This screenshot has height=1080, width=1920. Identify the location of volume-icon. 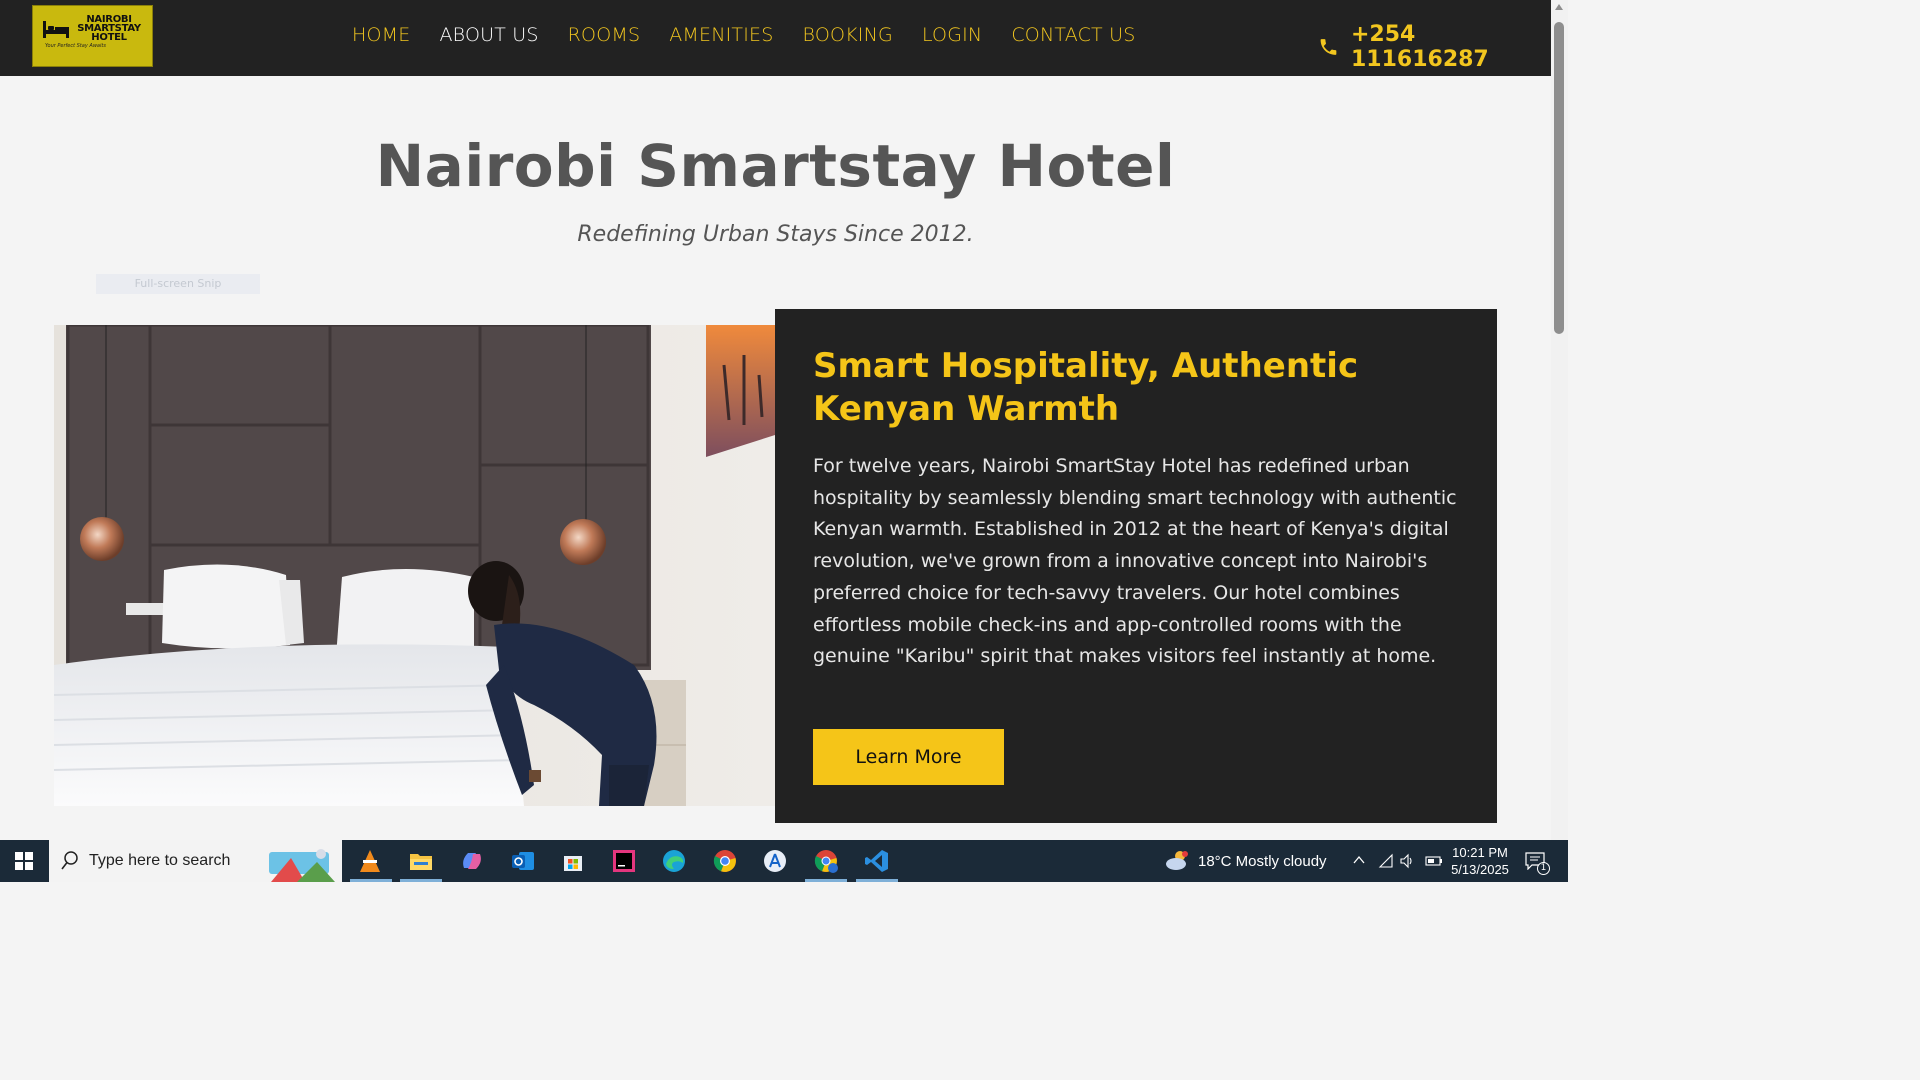
(1407, 861).